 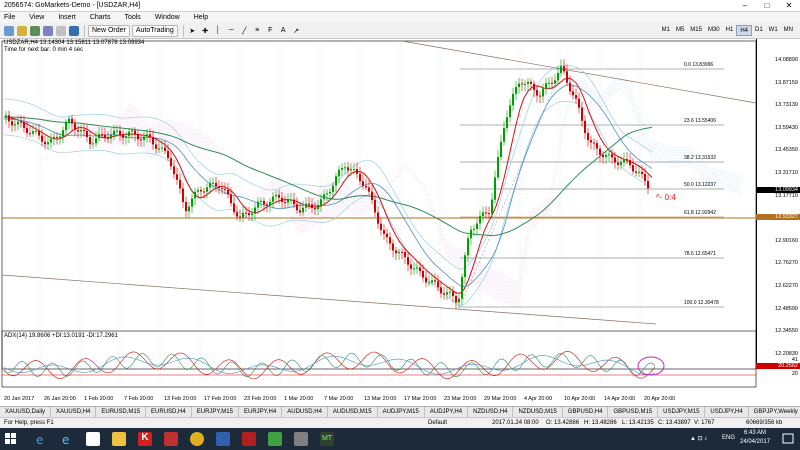 What do you see at coordinates (786, 240) in the screenshot?
I see `price-tick: 12.90160` at bounding box center [786, 240].